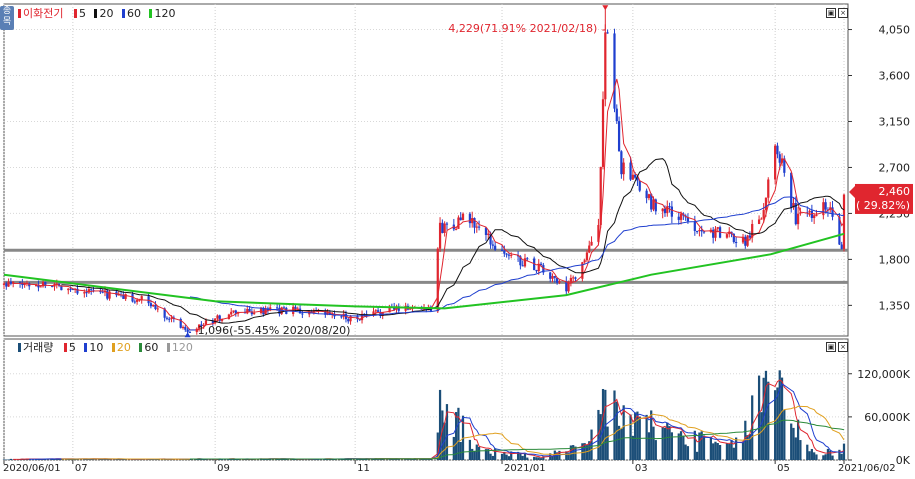 This screenshot has width=915, height=479. What do you see at coordinates (123, 347) in the screenshot?
I see `legend-vol20: 20` at bounding box center [123, 347].